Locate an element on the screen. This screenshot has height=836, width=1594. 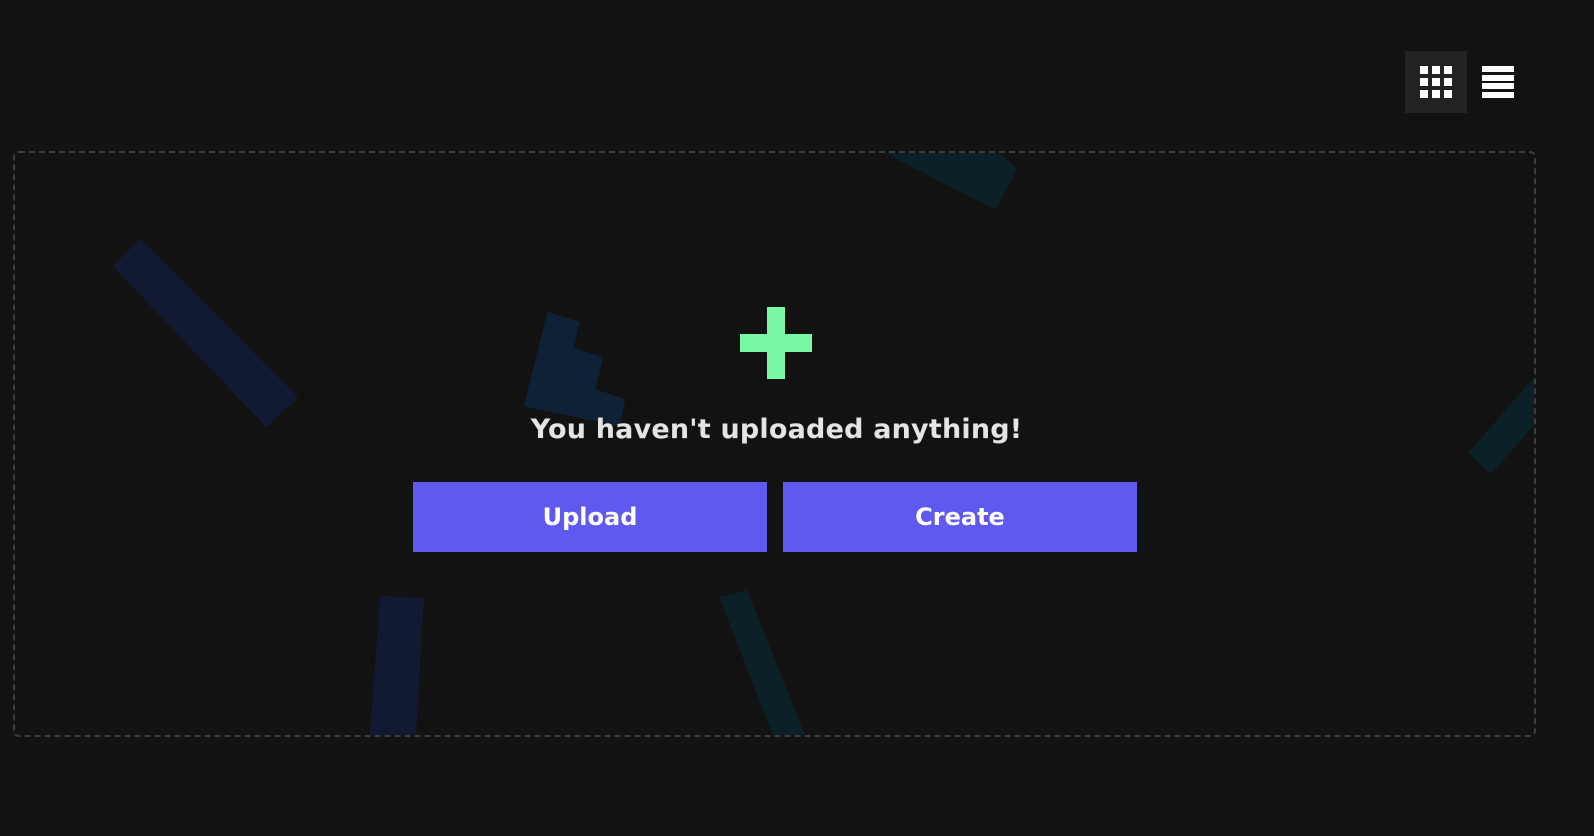
list-view-button is located at coordinates (1498, 82).